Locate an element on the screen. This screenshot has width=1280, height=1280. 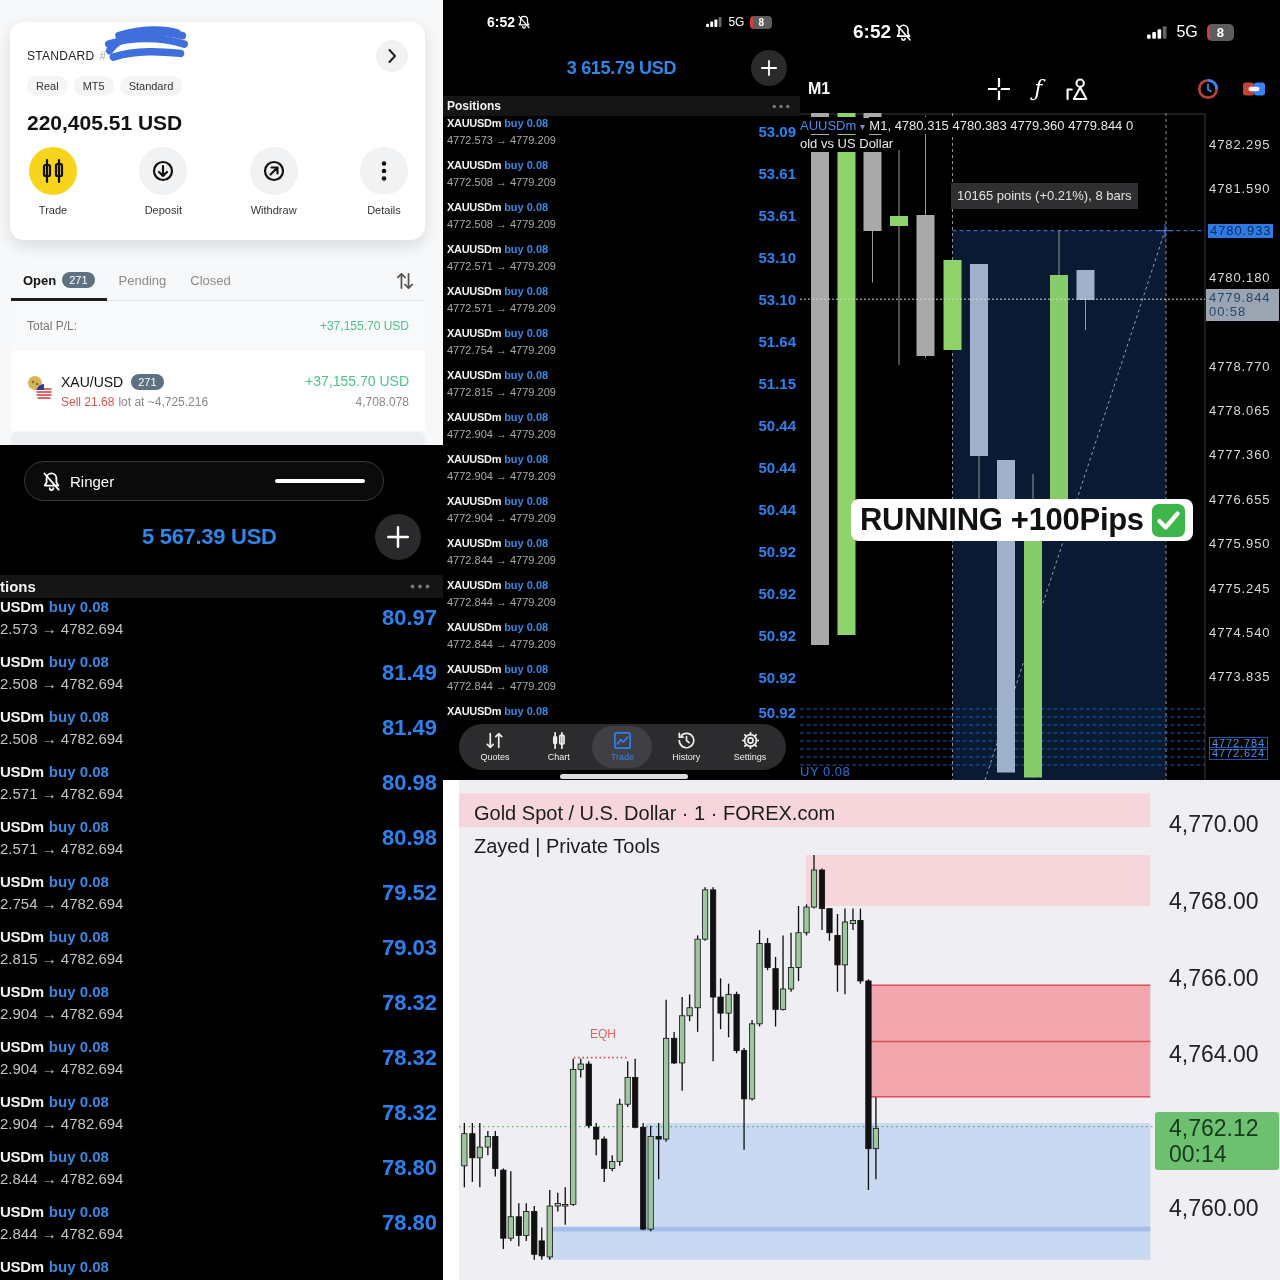
chevron-button is located at coordinates (392, 56).